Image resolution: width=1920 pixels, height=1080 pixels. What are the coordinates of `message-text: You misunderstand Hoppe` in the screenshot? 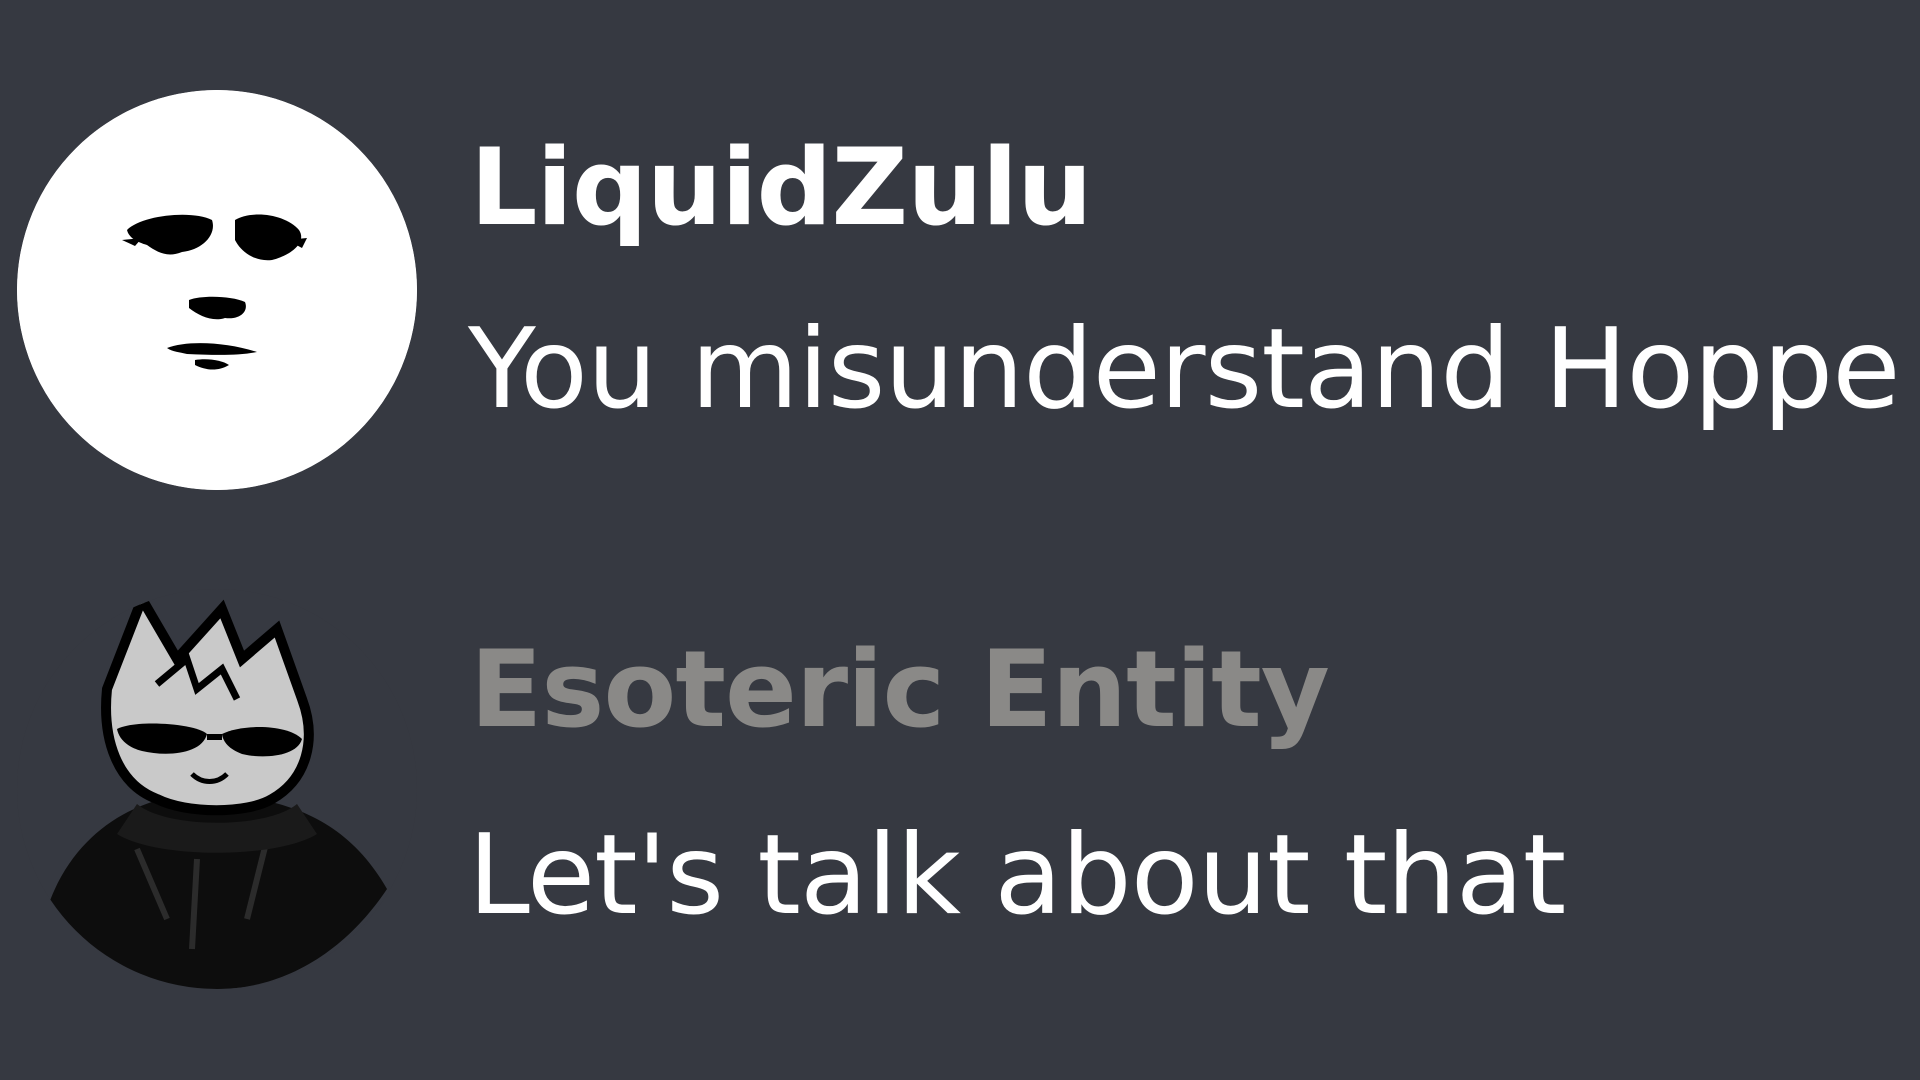 It's located at (1184, 369).